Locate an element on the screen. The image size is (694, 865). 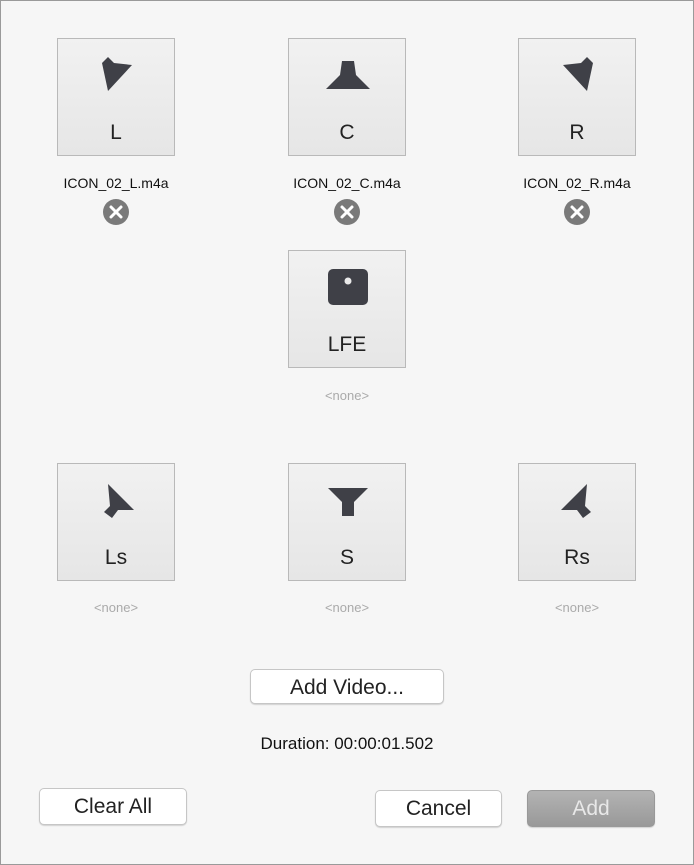
channel-label: L is located at coordinates (116, 132).